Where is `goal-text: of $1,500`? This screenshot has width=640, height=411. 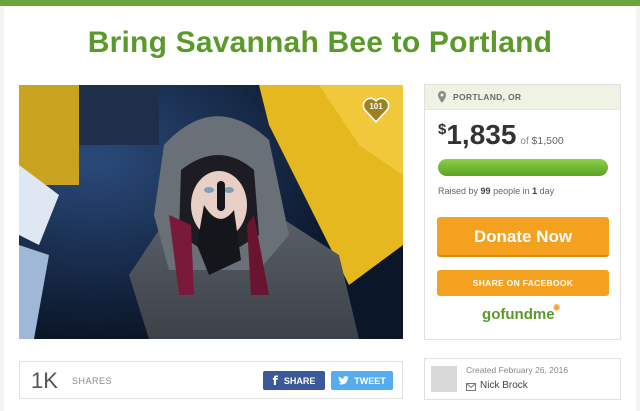
goal-text: of $1,500 is located at coordinates (541, 141).